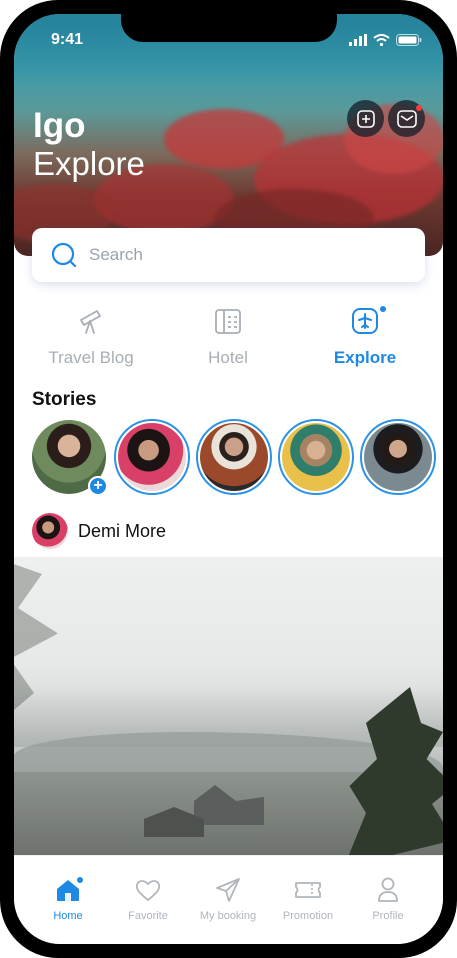 The width and height of the screenshot is (457, 958). Describe the element at coordinates (308, 899) in the screenshot. I see `tab-promotion: Promotion` at that location.